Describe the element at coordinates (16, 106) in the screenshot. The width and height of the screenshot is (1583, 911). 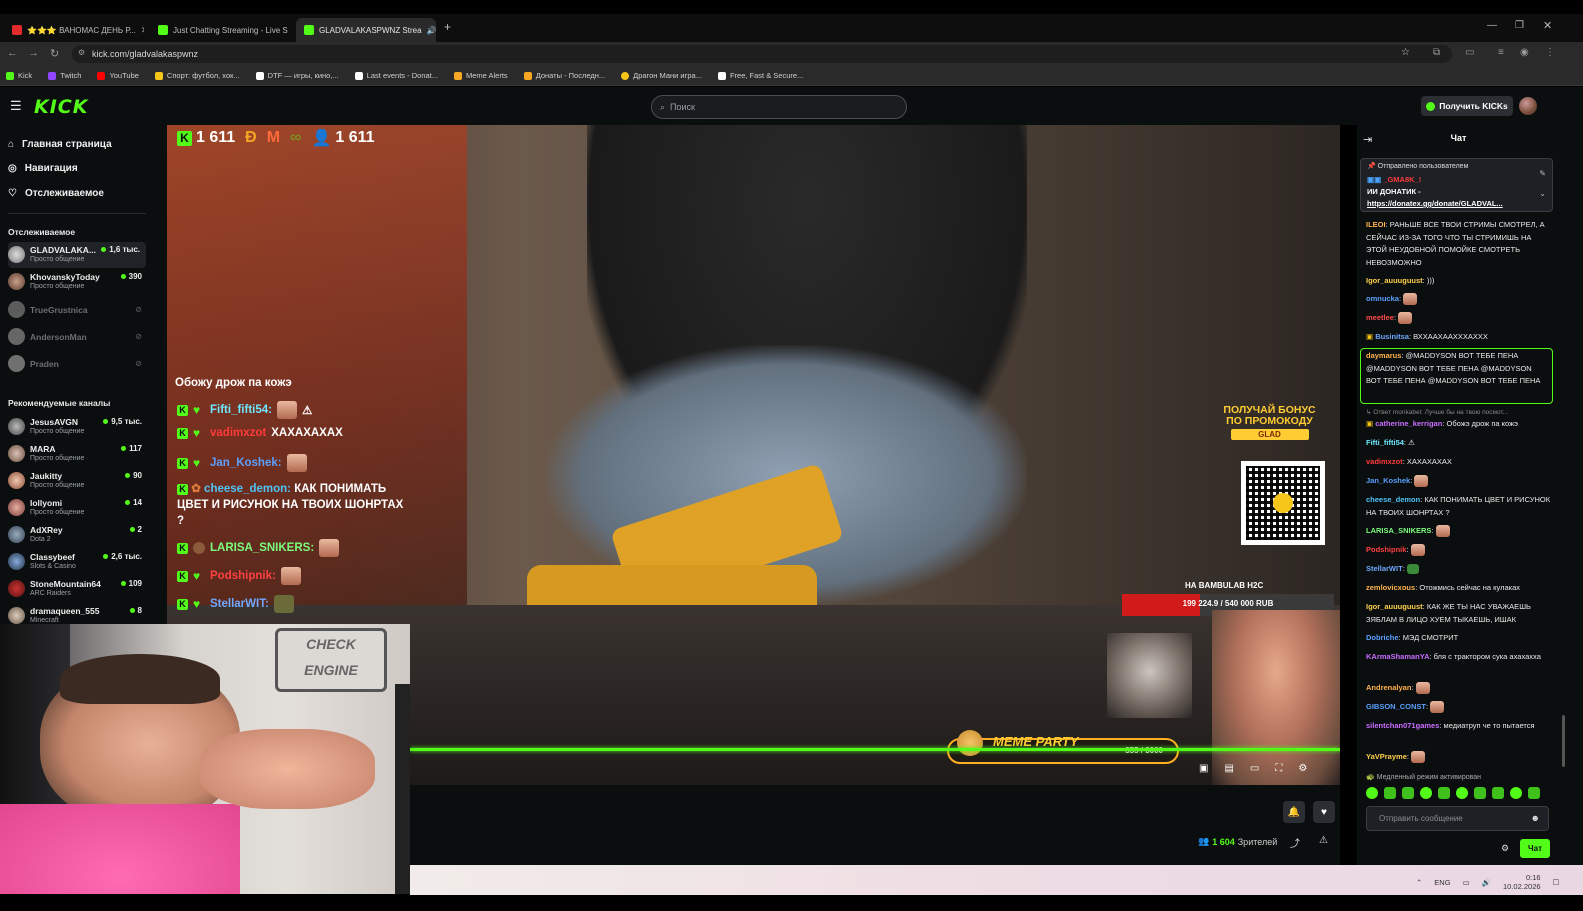
I see `hamburger-menu-icon: ☰` at that location.